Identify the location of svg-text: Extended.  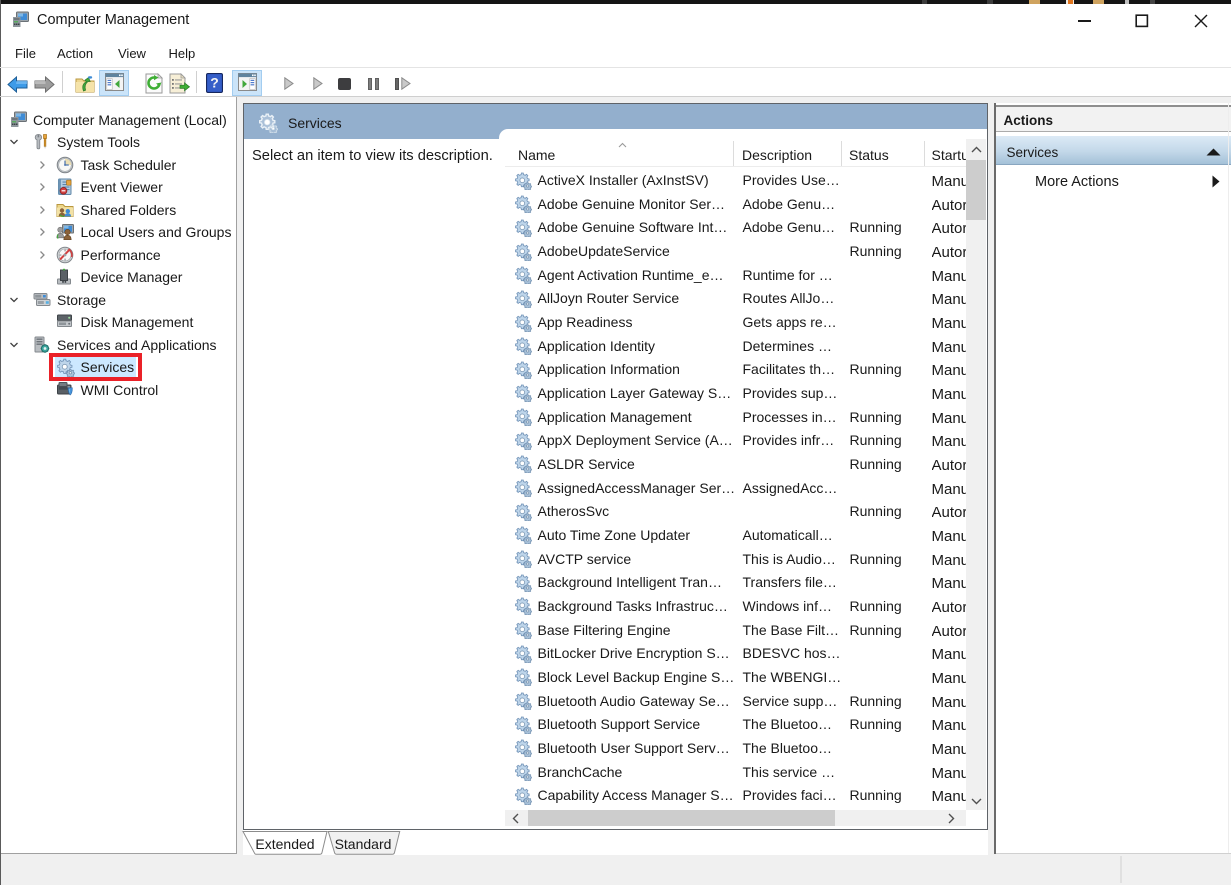
(284, 844).